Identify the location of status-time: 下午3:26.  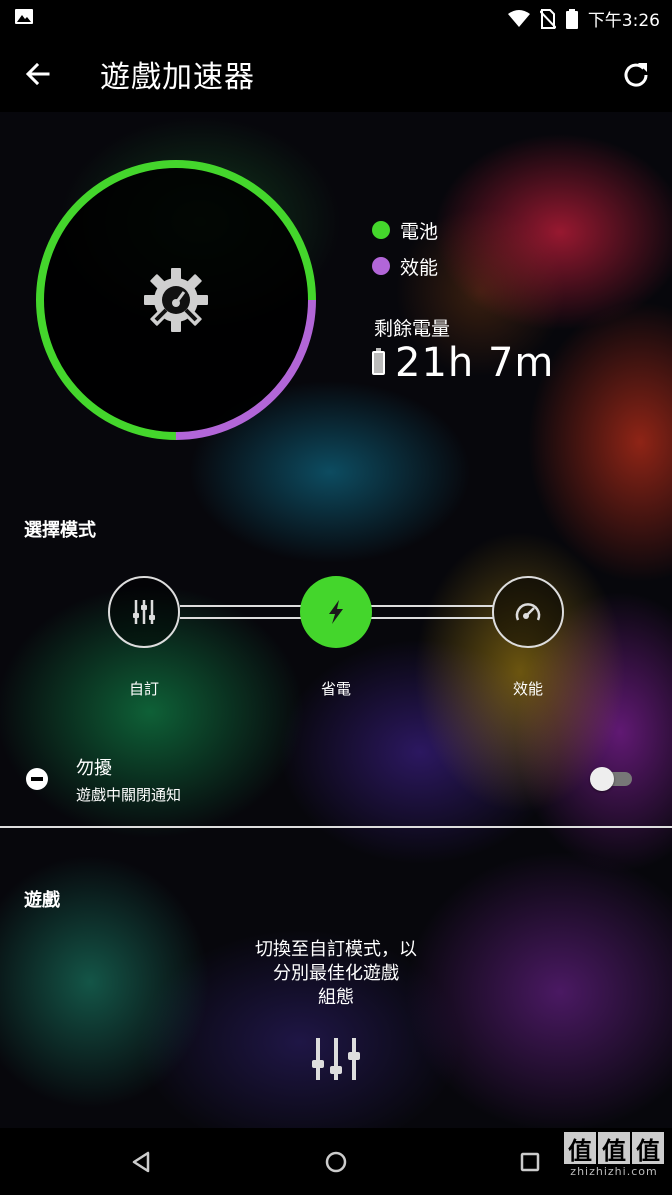
(623, 21).